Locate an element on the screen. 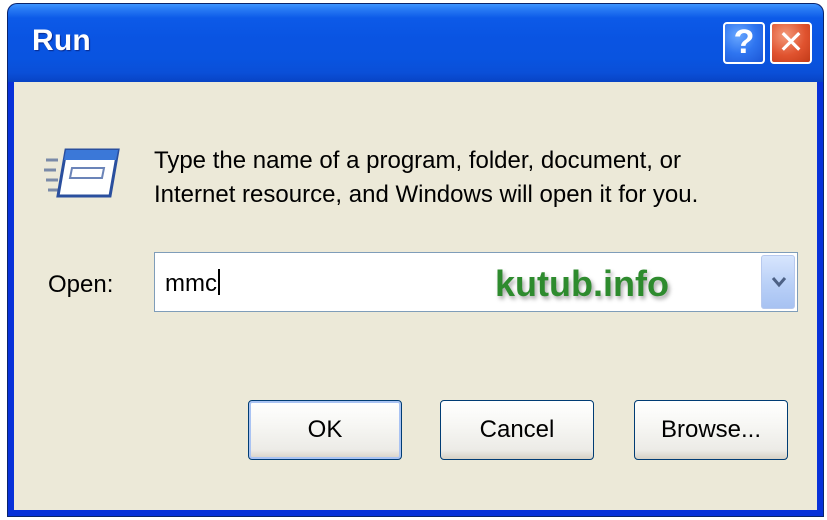 This screenshot has height=520, width=827. open-input: mmc is located at coordinates (192, 283).